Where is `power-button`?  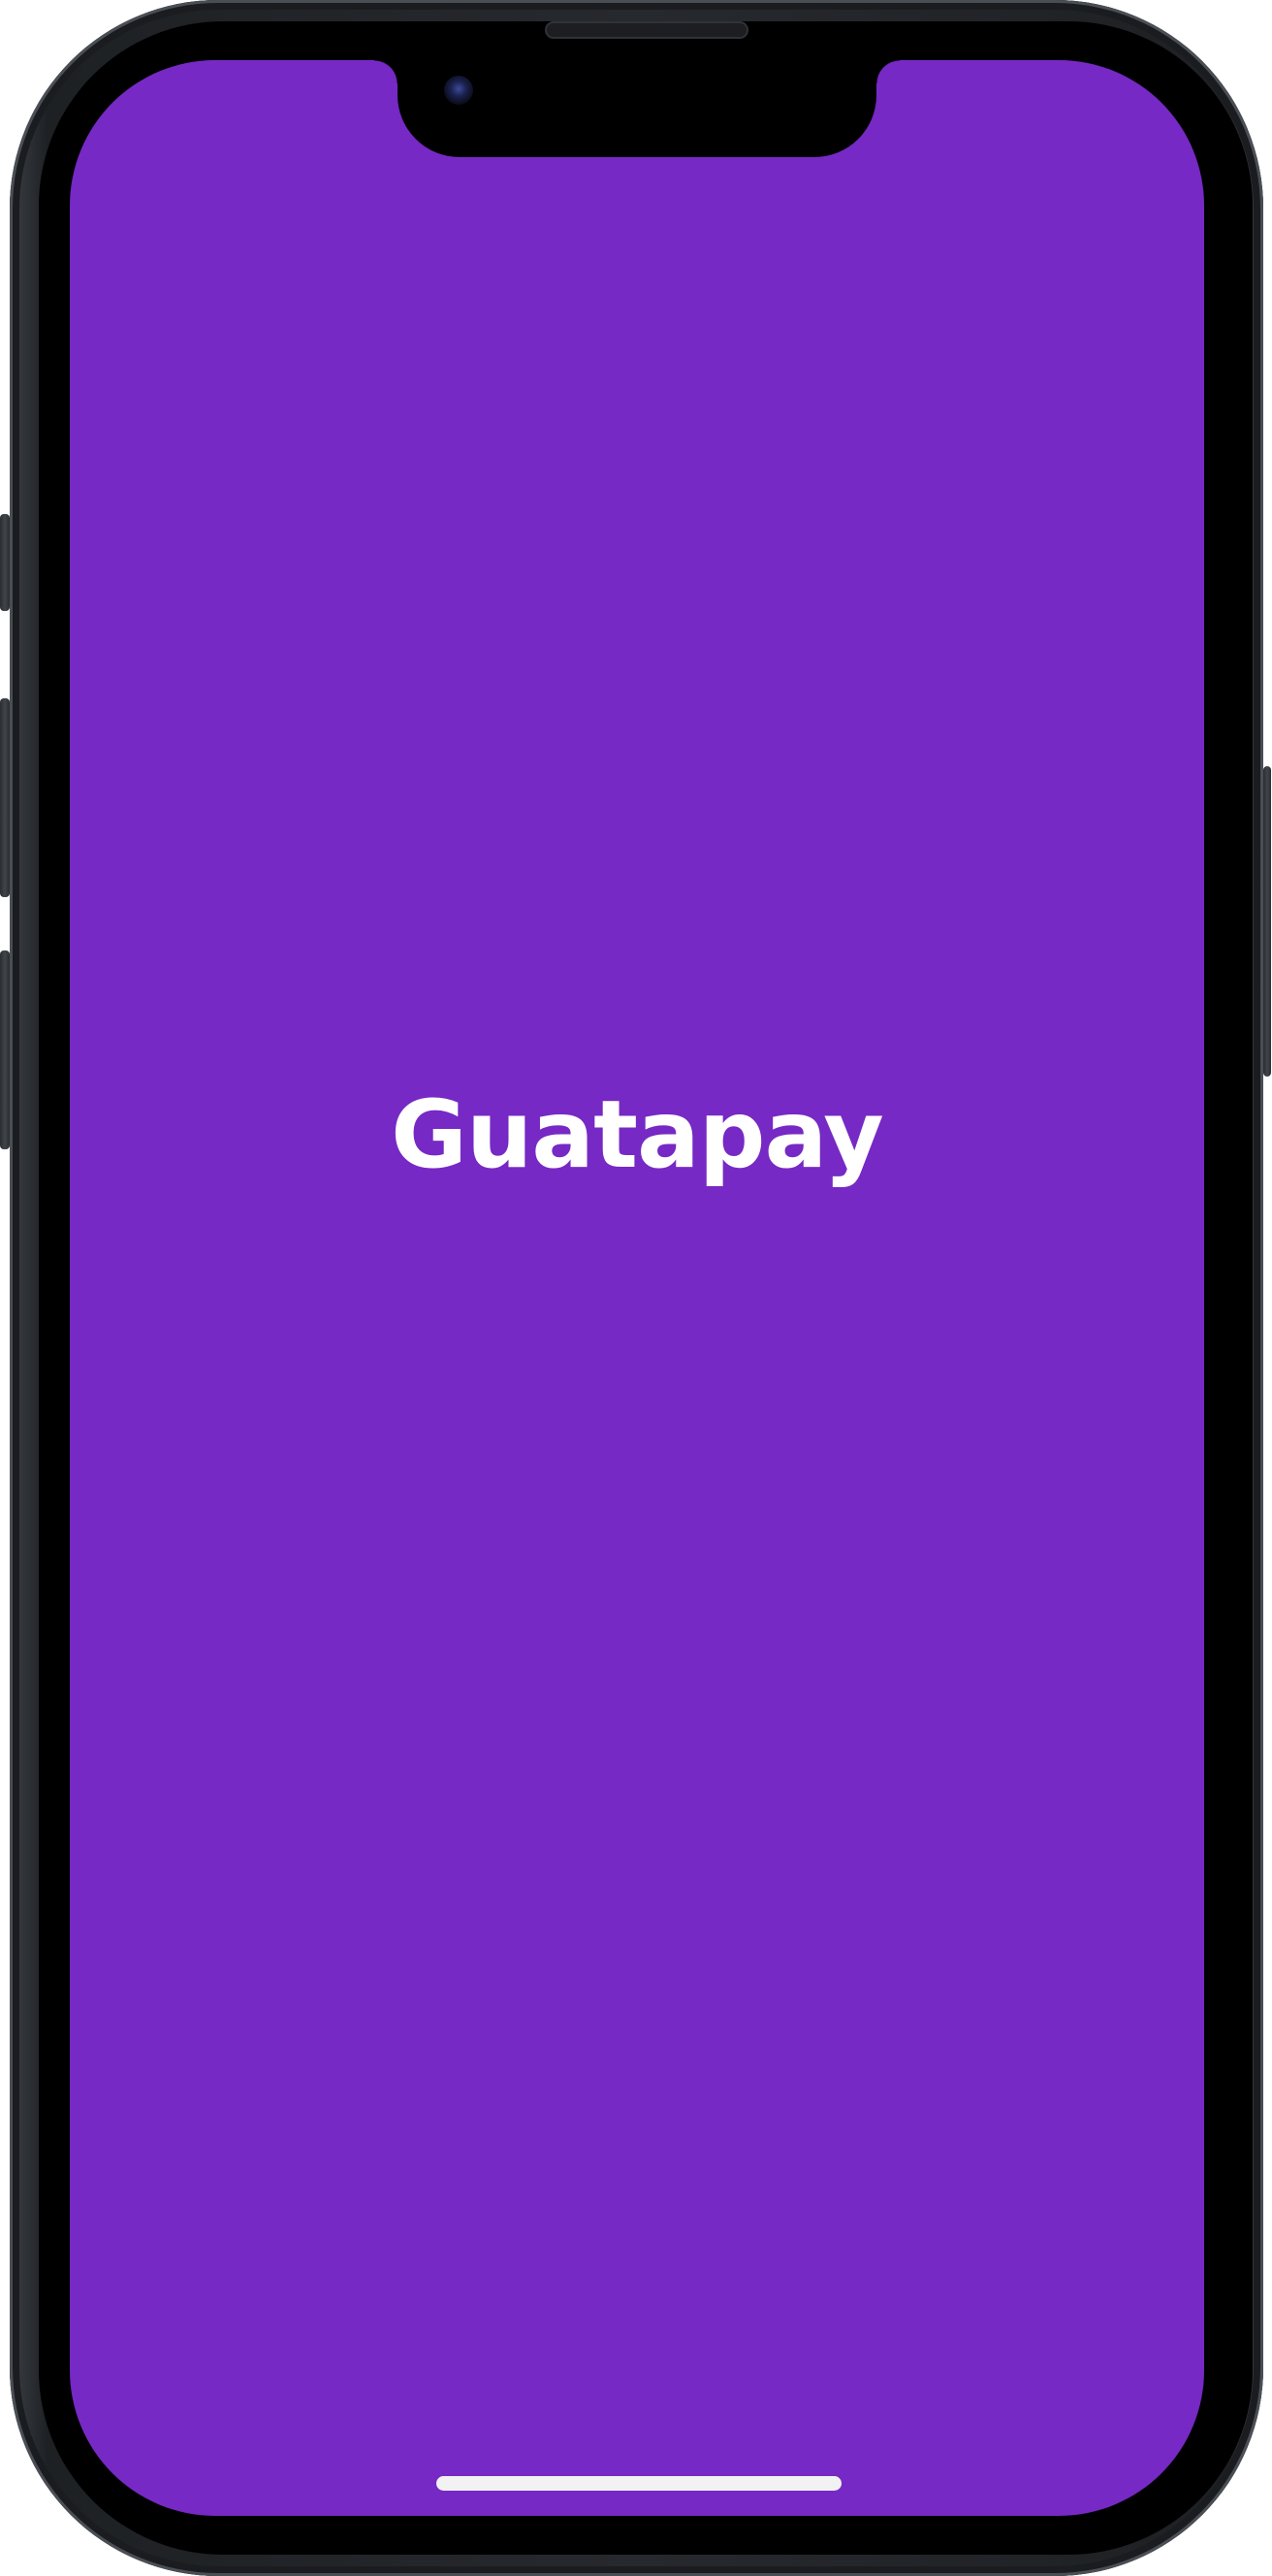 power-button is located at coordinates (1267, 921).